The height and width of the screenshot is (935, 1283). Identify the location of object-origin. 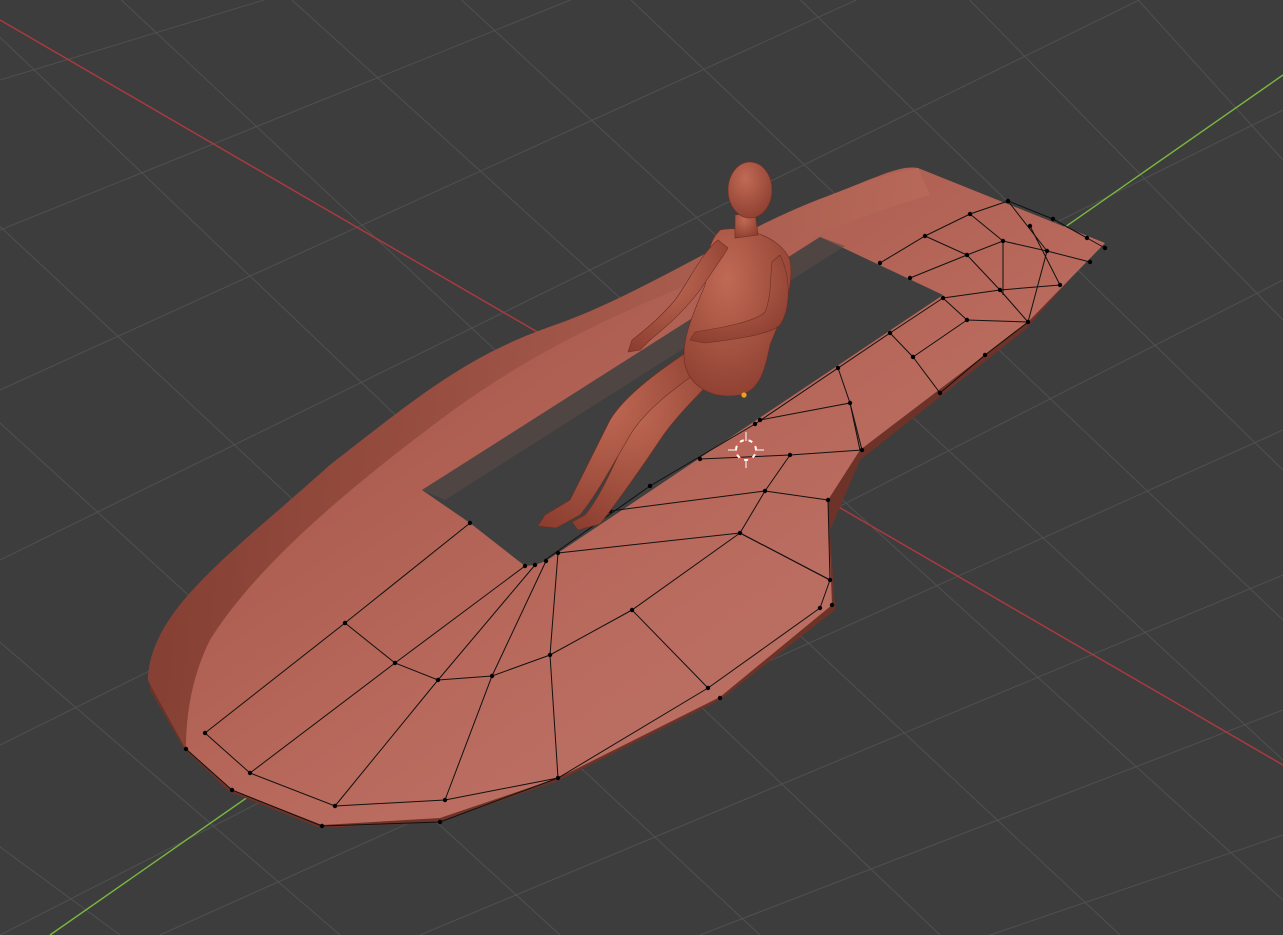
(744, 395).